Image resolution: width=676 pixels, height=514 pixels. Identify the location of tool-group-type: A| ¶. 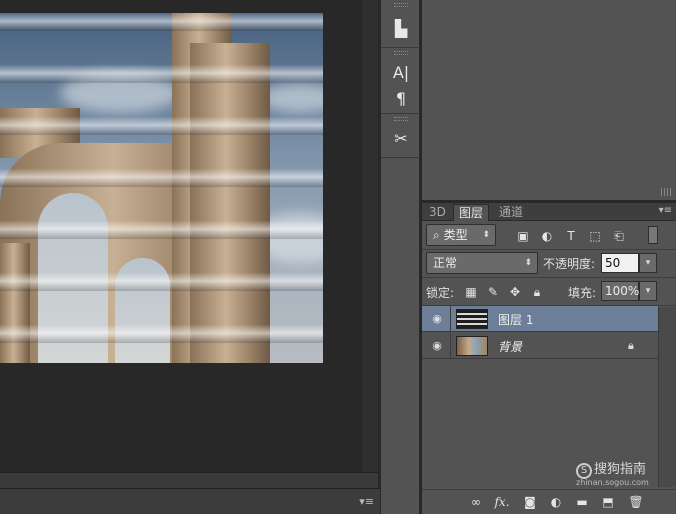
(401, 81).